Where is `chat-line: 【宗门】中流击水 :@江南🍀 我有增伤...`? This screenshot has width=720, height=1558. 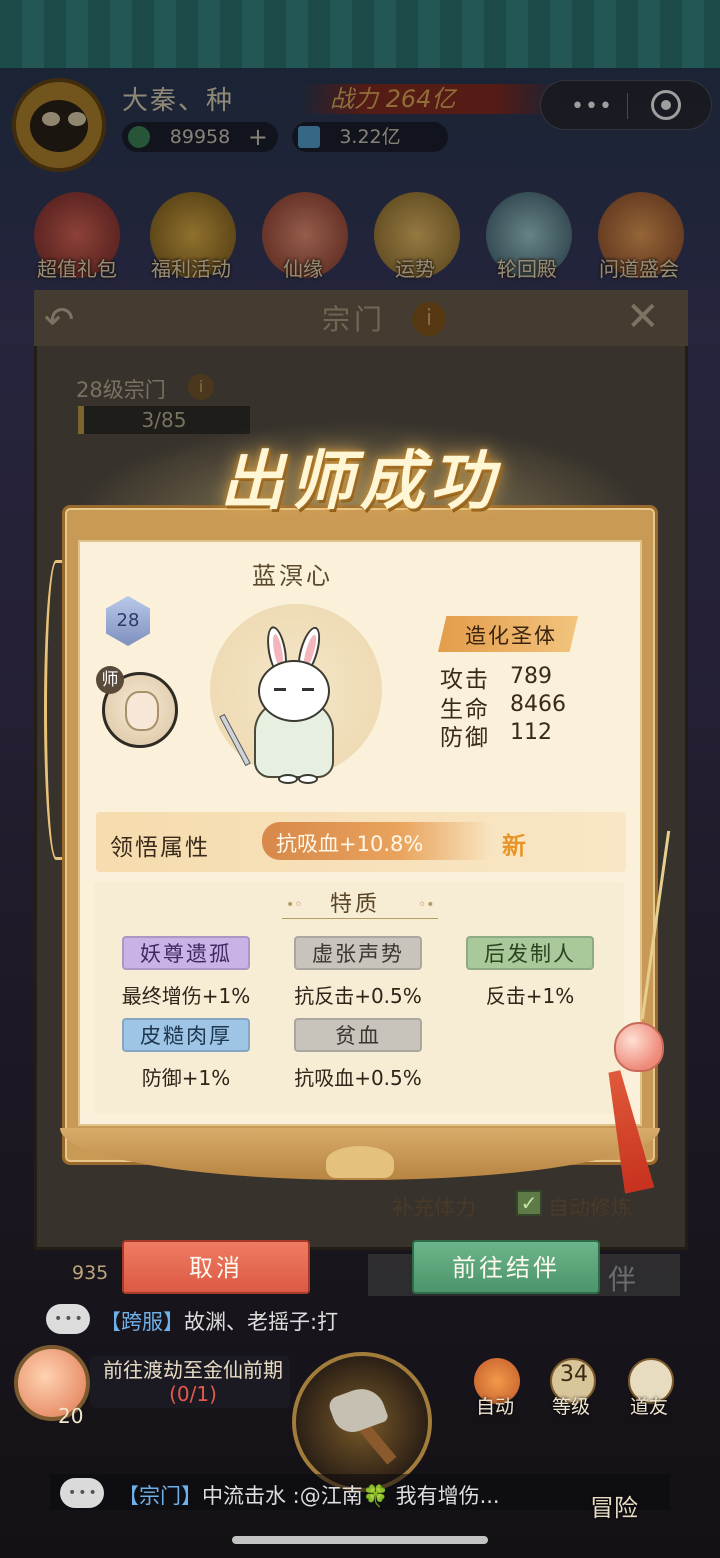
chat-line: 【宗门】中流击水 :@江南🍀 我有增伤... is located at coordinates (309, 1495).